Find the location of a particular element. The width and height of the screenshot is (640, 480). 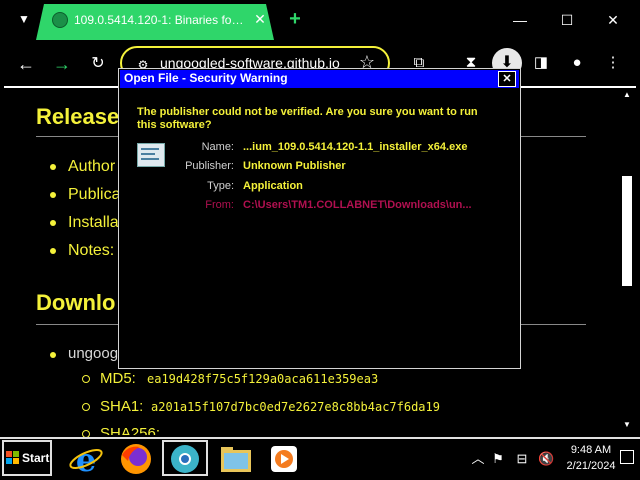

profile-icon: ● is located at coordinates (577, 63).